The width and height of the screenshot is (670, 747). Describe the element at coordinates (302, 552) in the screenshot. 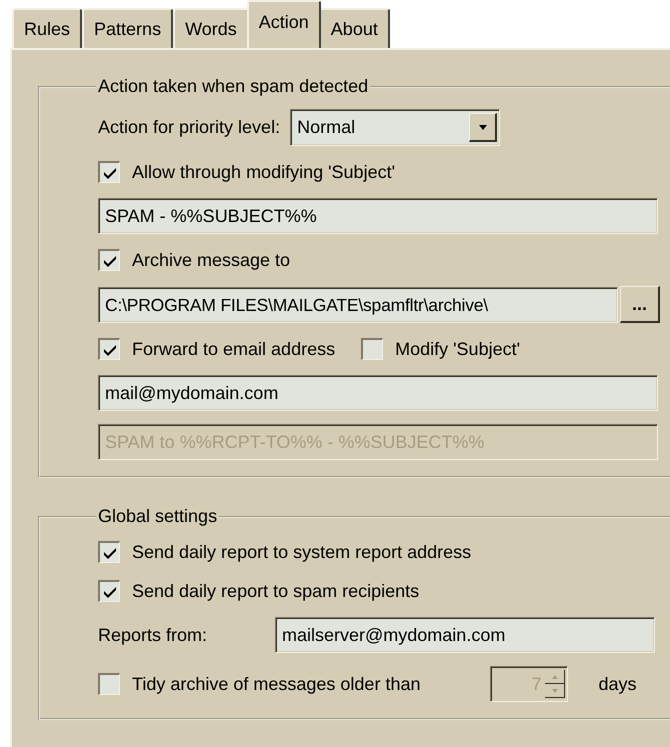

I see `checkbox-label: Send daily report to system report address` at that location.